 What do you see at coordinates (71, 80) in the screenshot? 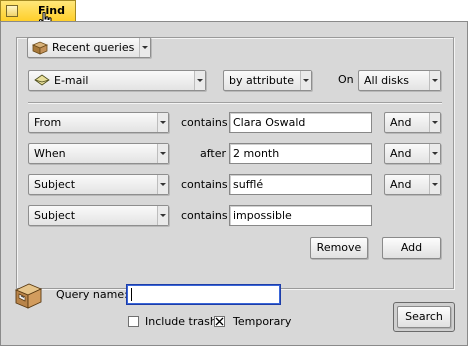
I see `file-type-label: E-mail` at bounding box center [71, 80].